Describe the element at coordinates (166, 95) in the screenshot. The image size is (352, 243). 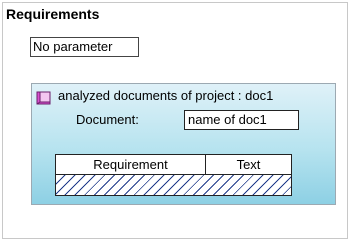
I see `panel-title: analyzed documents of project : doc1` at that location.